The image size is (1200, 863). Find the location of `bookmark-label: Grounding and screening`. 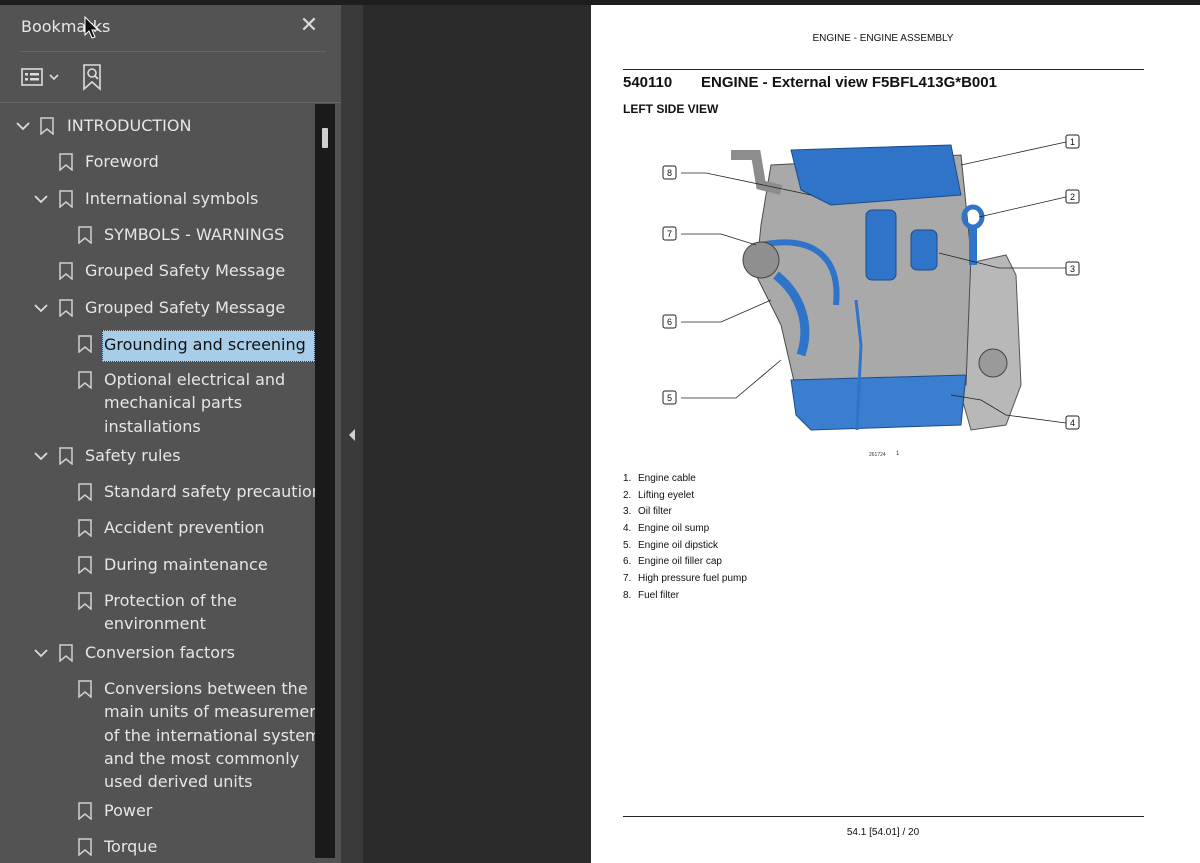

bookmark-label: Grounding and screening is located at coordinates (205, 344).